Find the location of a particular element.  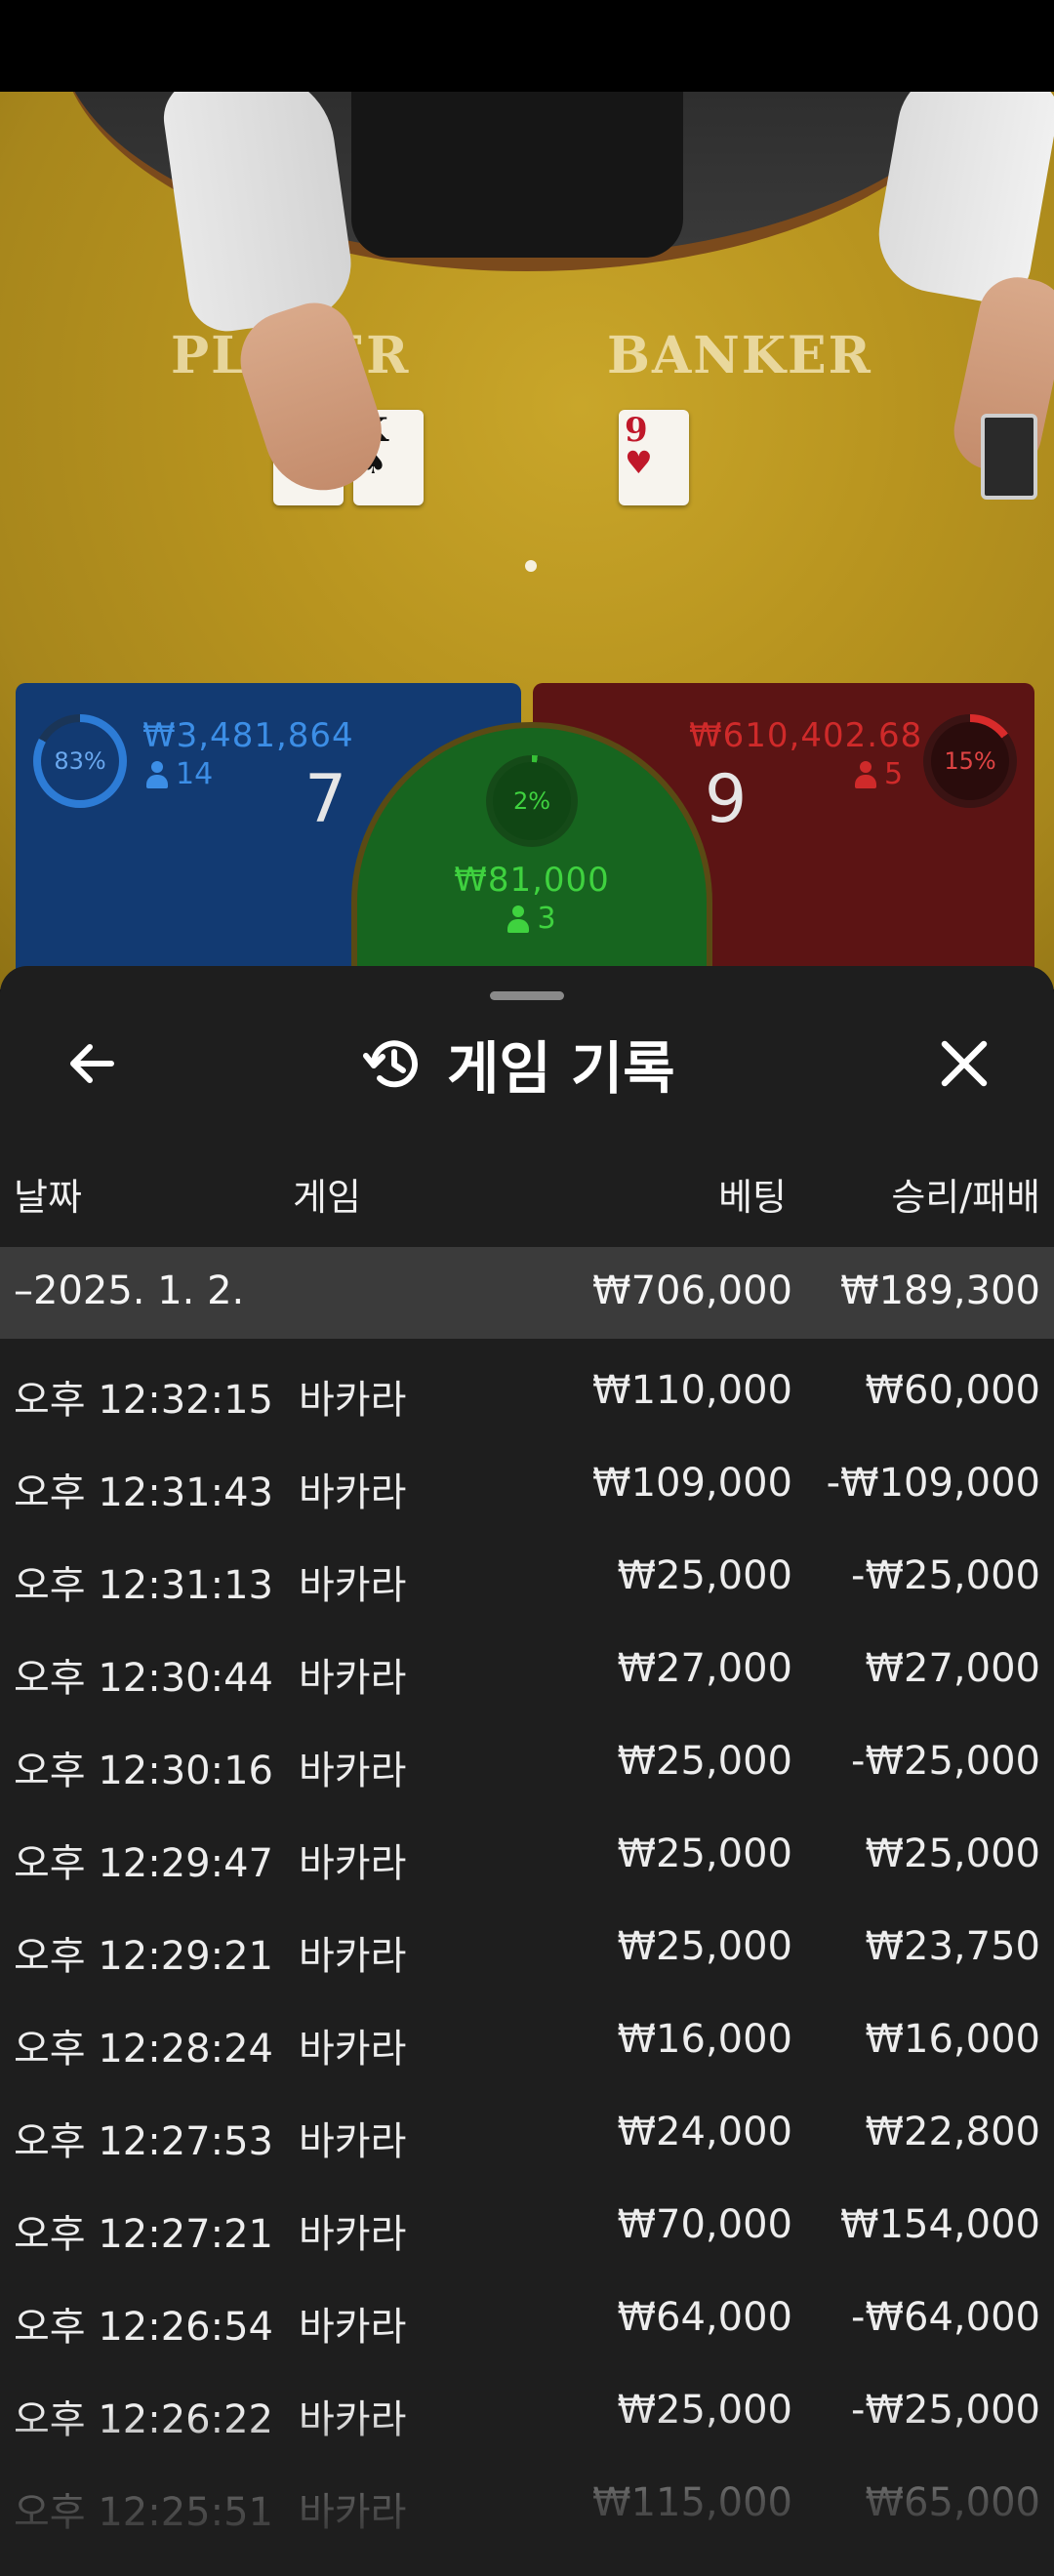

row-winloss: -₩64,000 is located at coordinates (946, 2317).